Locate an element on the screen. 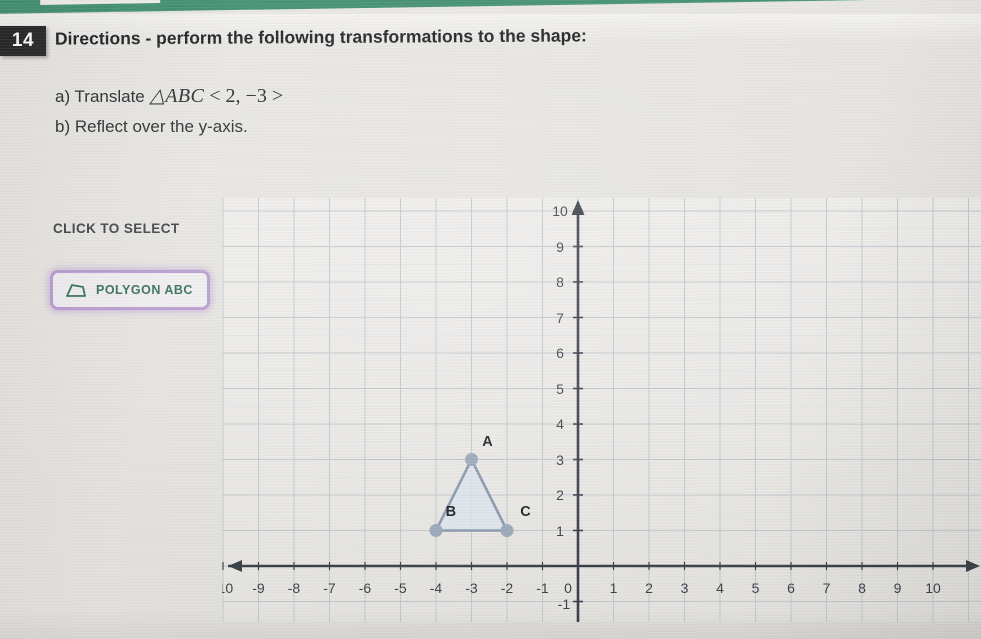 Image resolution: width=981 pixels, height=639 pixels. y-axis-tick-label-4: 4 is located at coordinates (560, 424).